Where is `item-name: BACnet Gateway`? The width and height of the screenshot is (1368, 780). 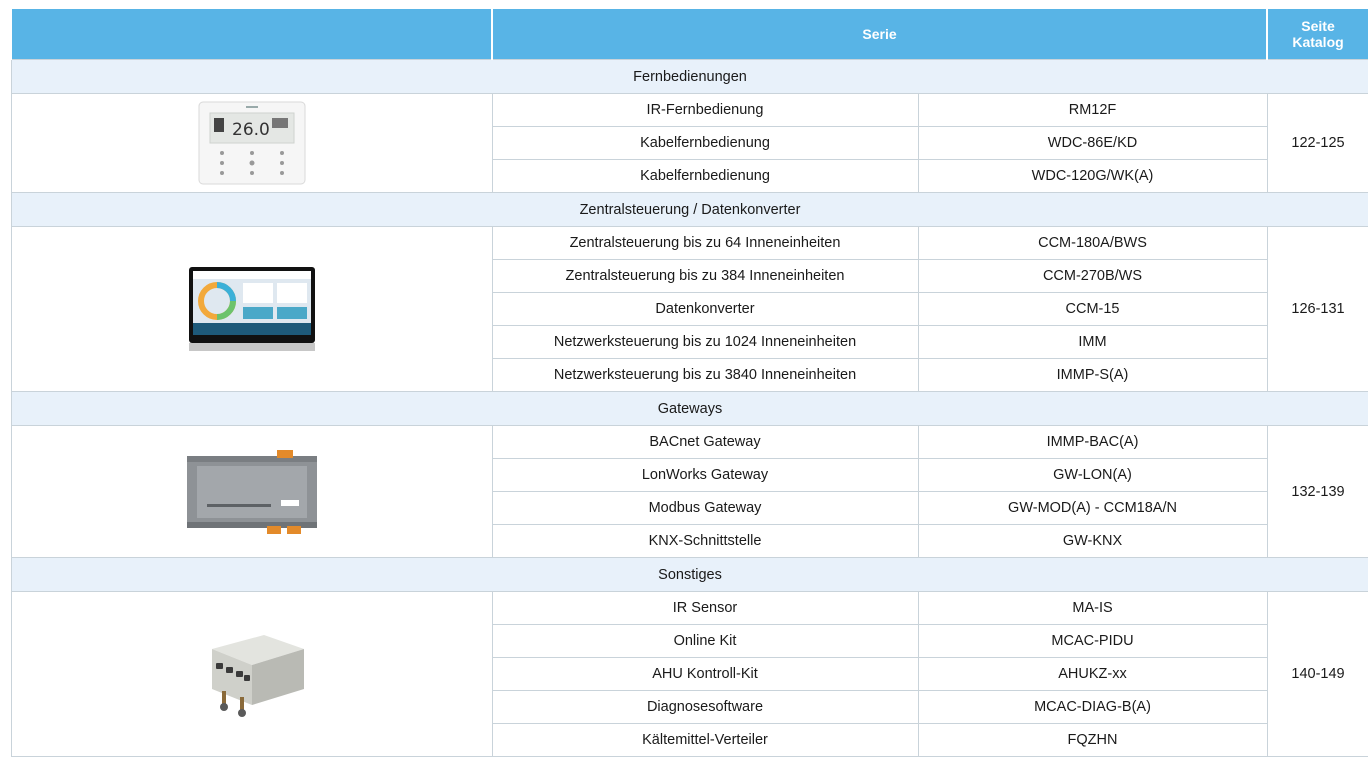 item-name: BACnet Gateway is located at coordinates (705, 442).